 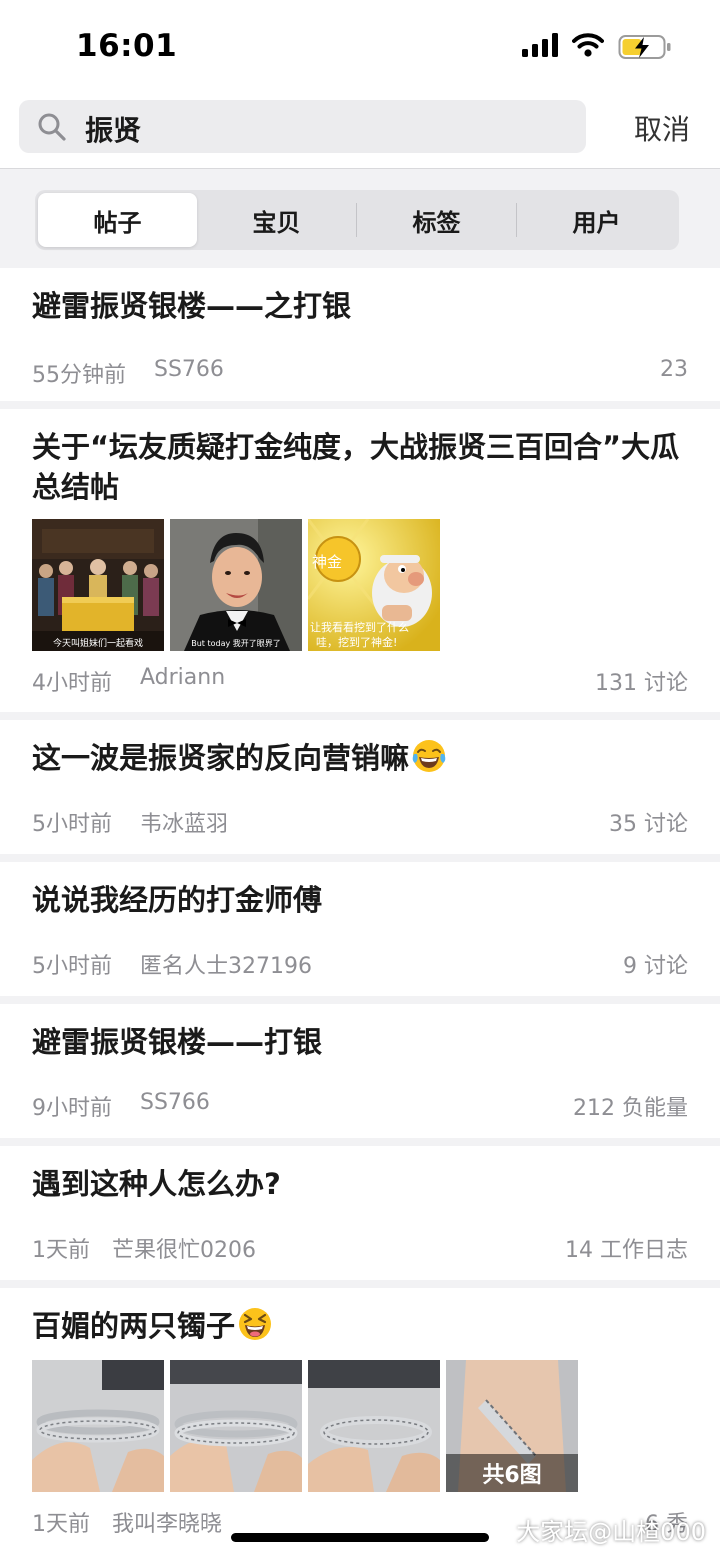 What do you see at coordinates (674, 369) in the screenshot?
I see `post-reply-count: 23` at bounding box center [674, 369].